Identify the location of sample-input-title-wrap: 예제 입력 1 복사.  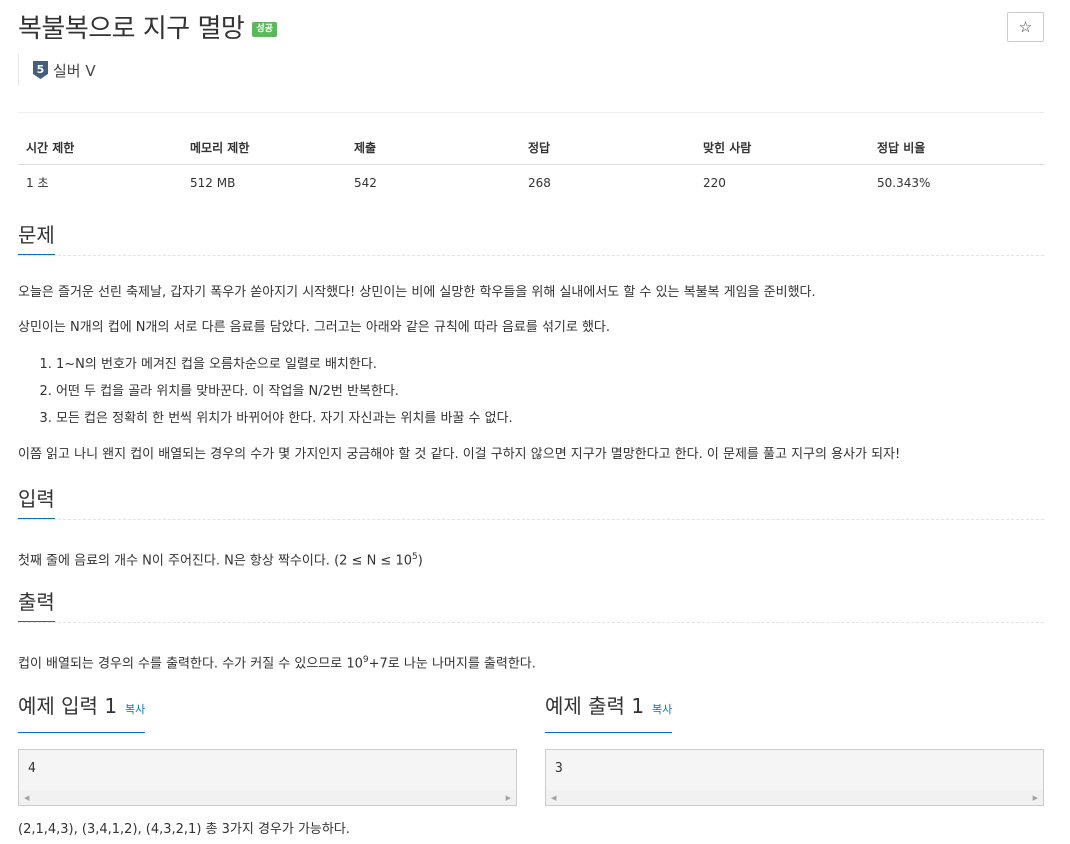
(82, 711).